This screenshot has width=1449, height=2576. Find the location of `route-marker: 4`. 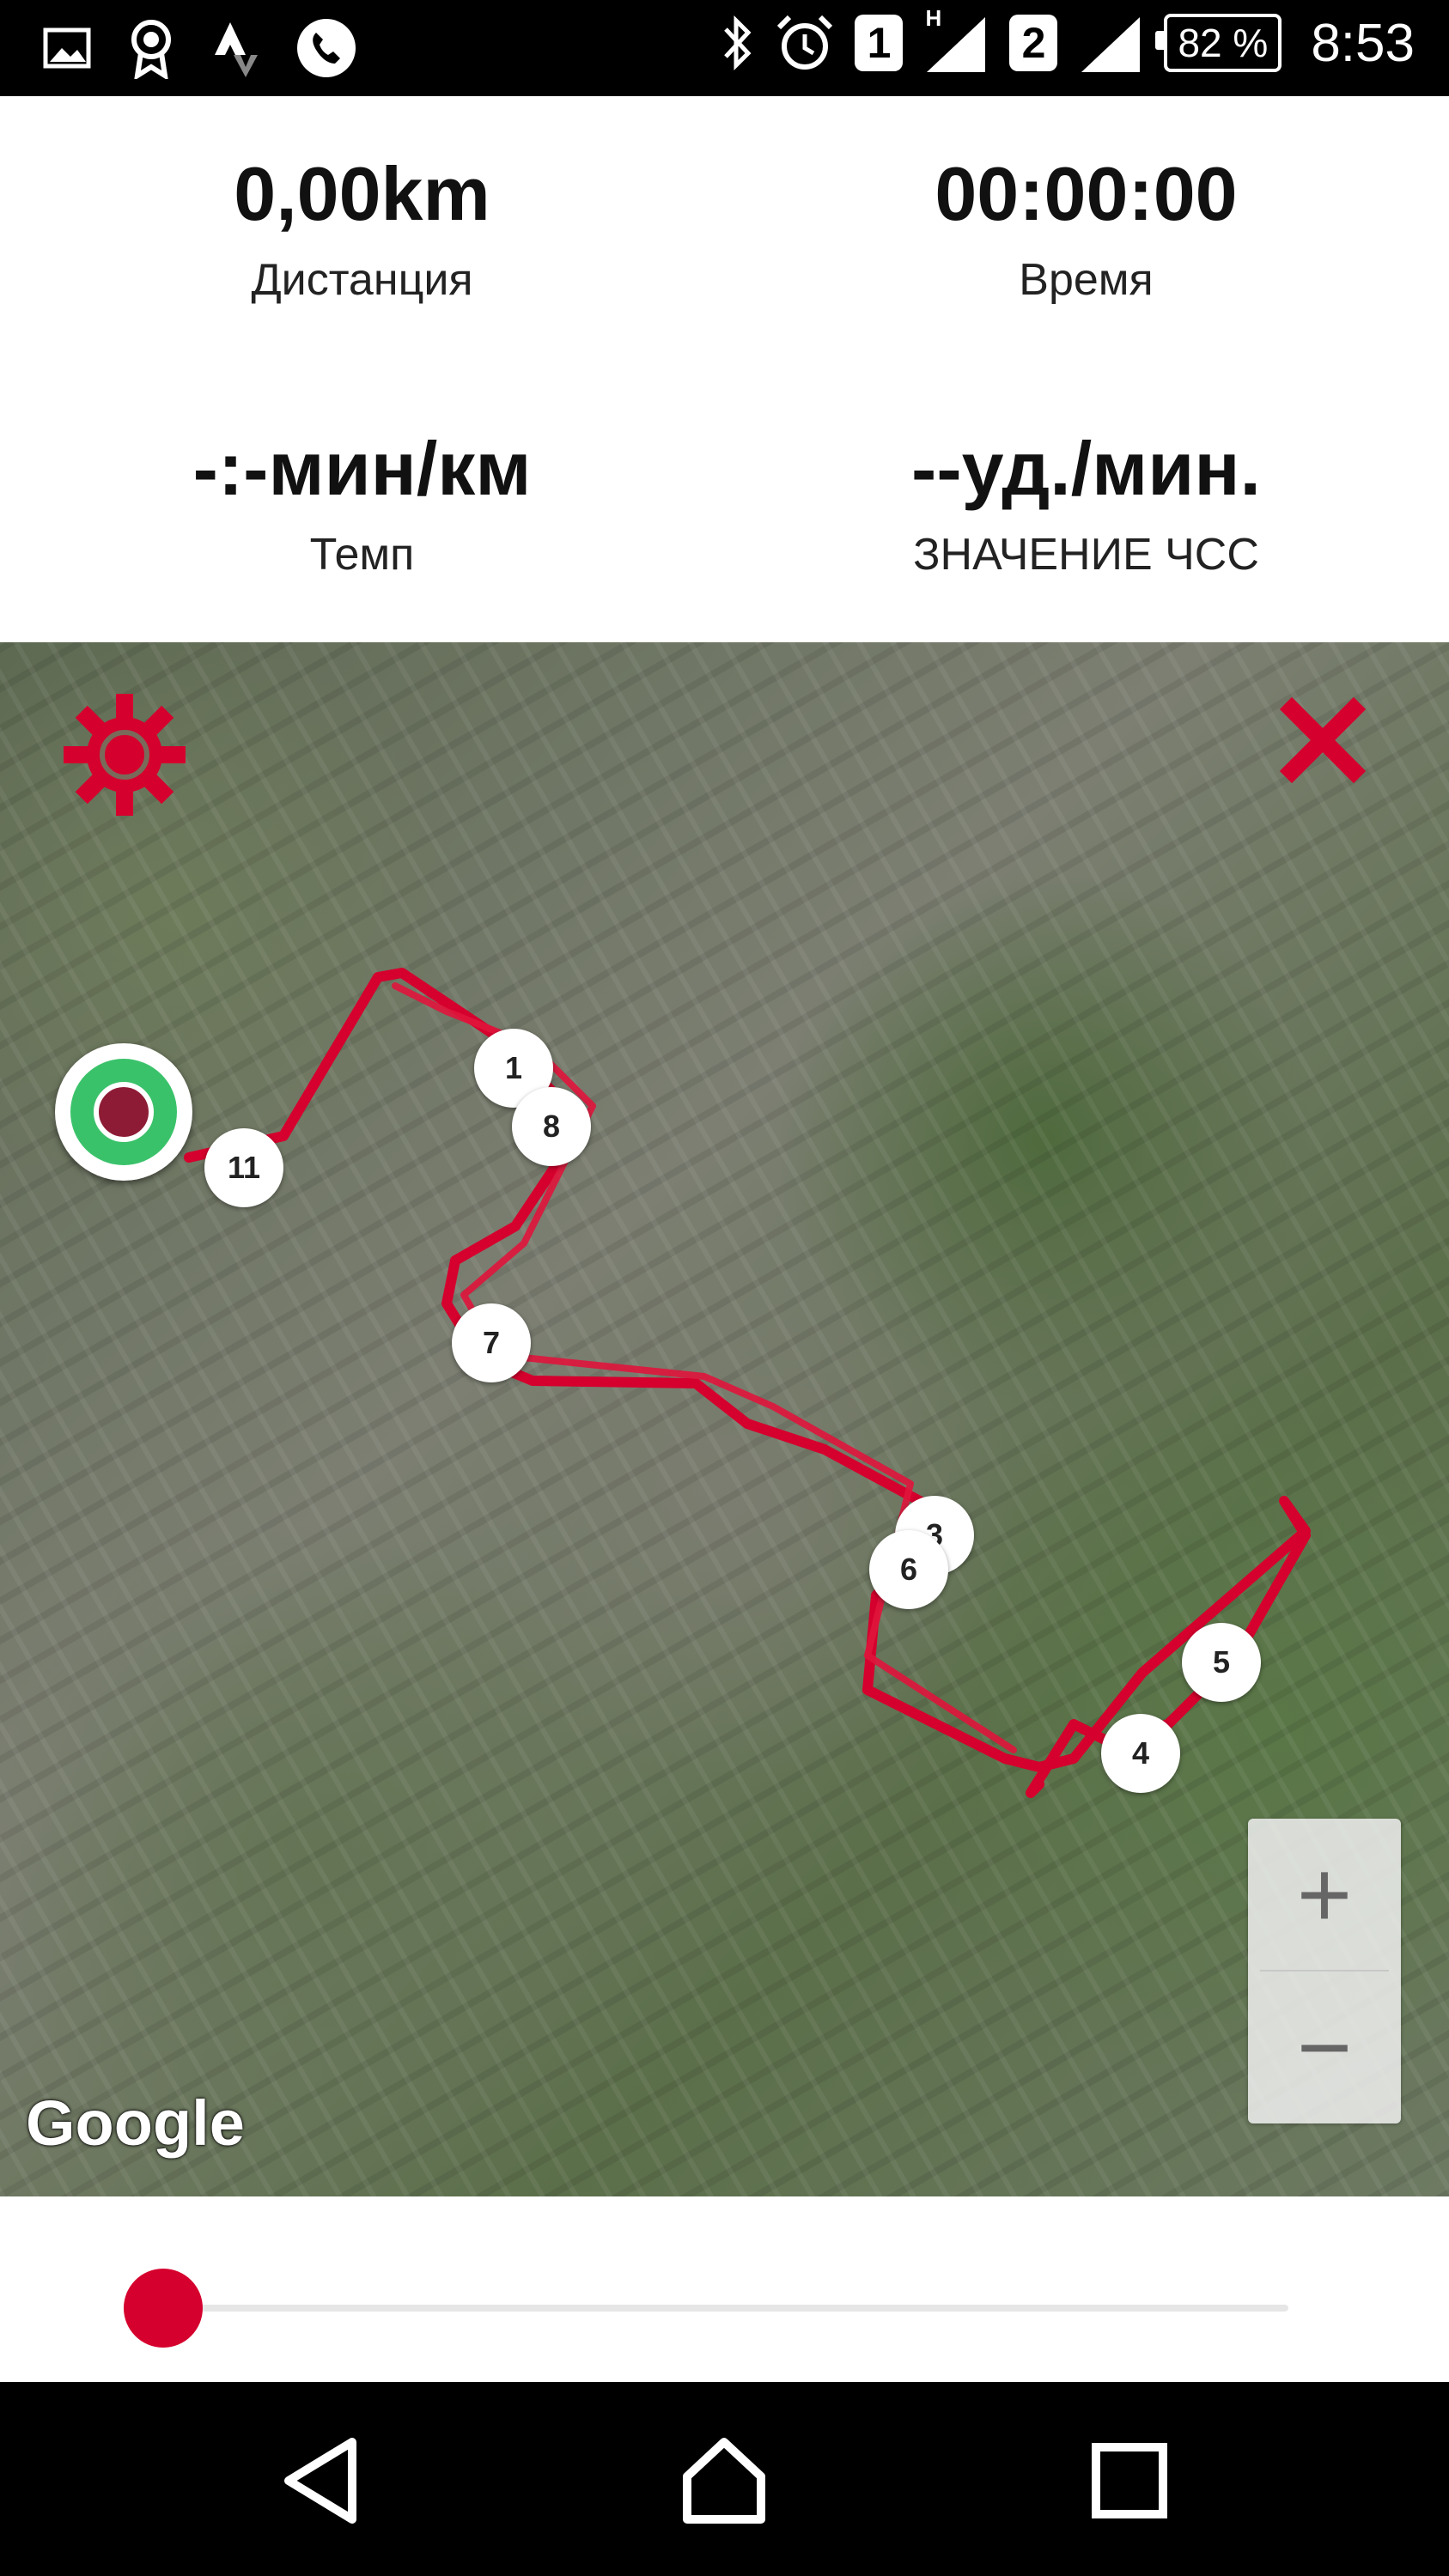

route-marker: 4 is located at coordinates (1140, 1753).